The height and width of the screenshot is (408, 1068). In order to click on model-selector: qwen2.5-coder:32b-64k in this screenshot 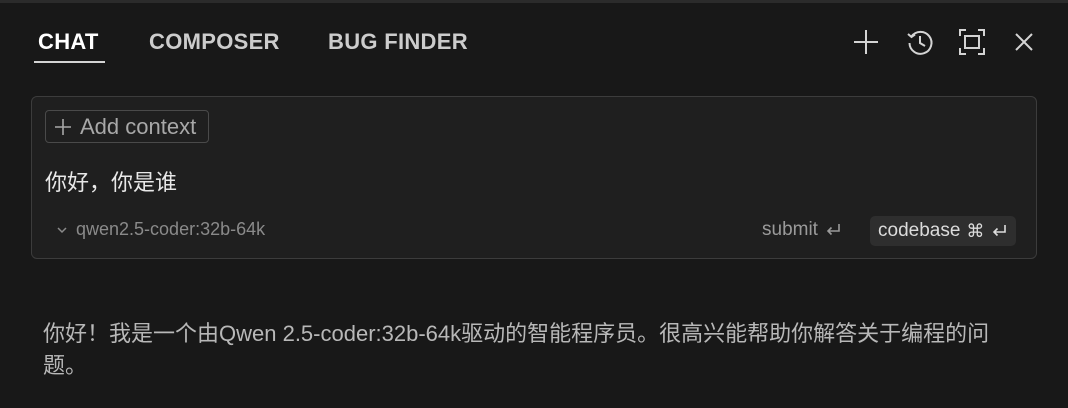, I will do `click(160, 229)`.